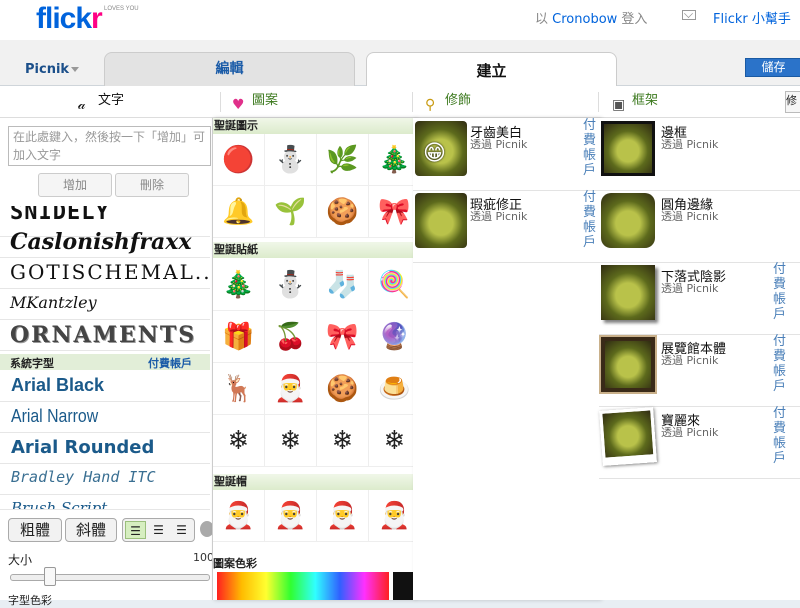  Describe the element at coordinates (430, 105) in the screenshot. I see `magnifier-icon: ⚲` at that location.